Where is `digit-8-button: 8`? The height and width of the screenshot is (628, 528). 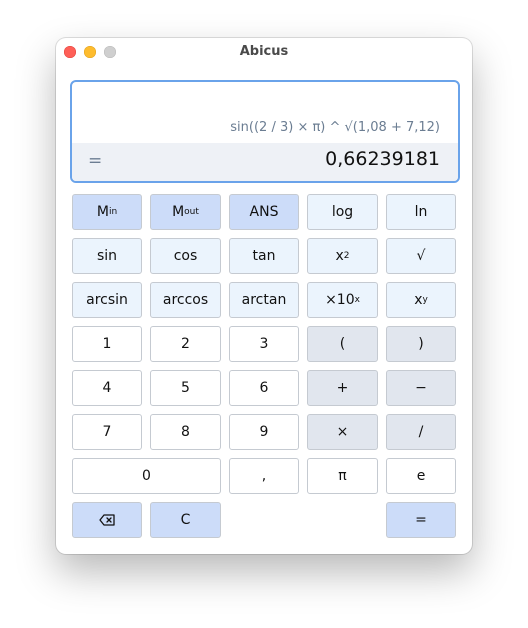 digit-8-button: 8 is located at coordinates (185, 432).